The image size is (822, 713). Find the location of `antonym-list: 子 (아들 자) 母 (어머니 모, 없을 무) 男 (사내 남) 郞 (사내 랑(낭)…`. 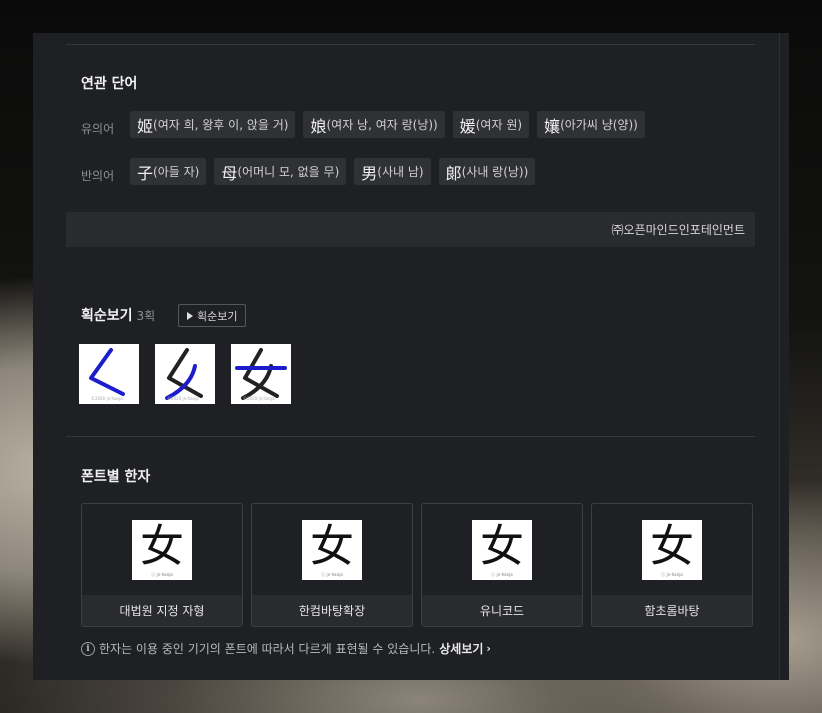

antonym-list: 子 (아들 자) 母 (어머니 모, 없을 무) 男 (사내 남) 郞 (사내 랑(낭)… is located at coordinates (333, 171).